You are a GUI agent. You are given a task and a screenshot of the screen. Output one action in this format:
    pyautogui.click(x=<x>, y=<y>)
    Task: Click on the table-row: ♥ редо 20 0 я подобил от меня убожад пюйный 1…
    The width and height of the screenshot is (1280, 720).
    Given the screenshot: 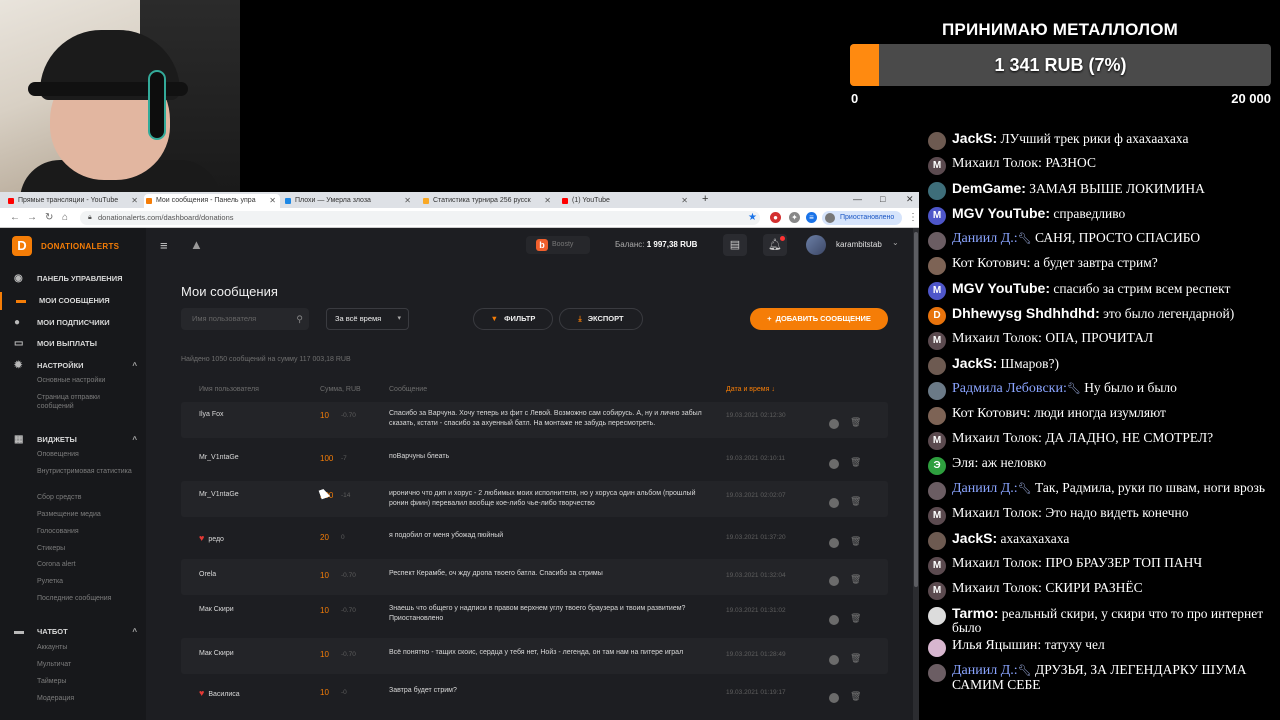 What is the action you would take?
    pyautogui.click(x=534, y=539)
    